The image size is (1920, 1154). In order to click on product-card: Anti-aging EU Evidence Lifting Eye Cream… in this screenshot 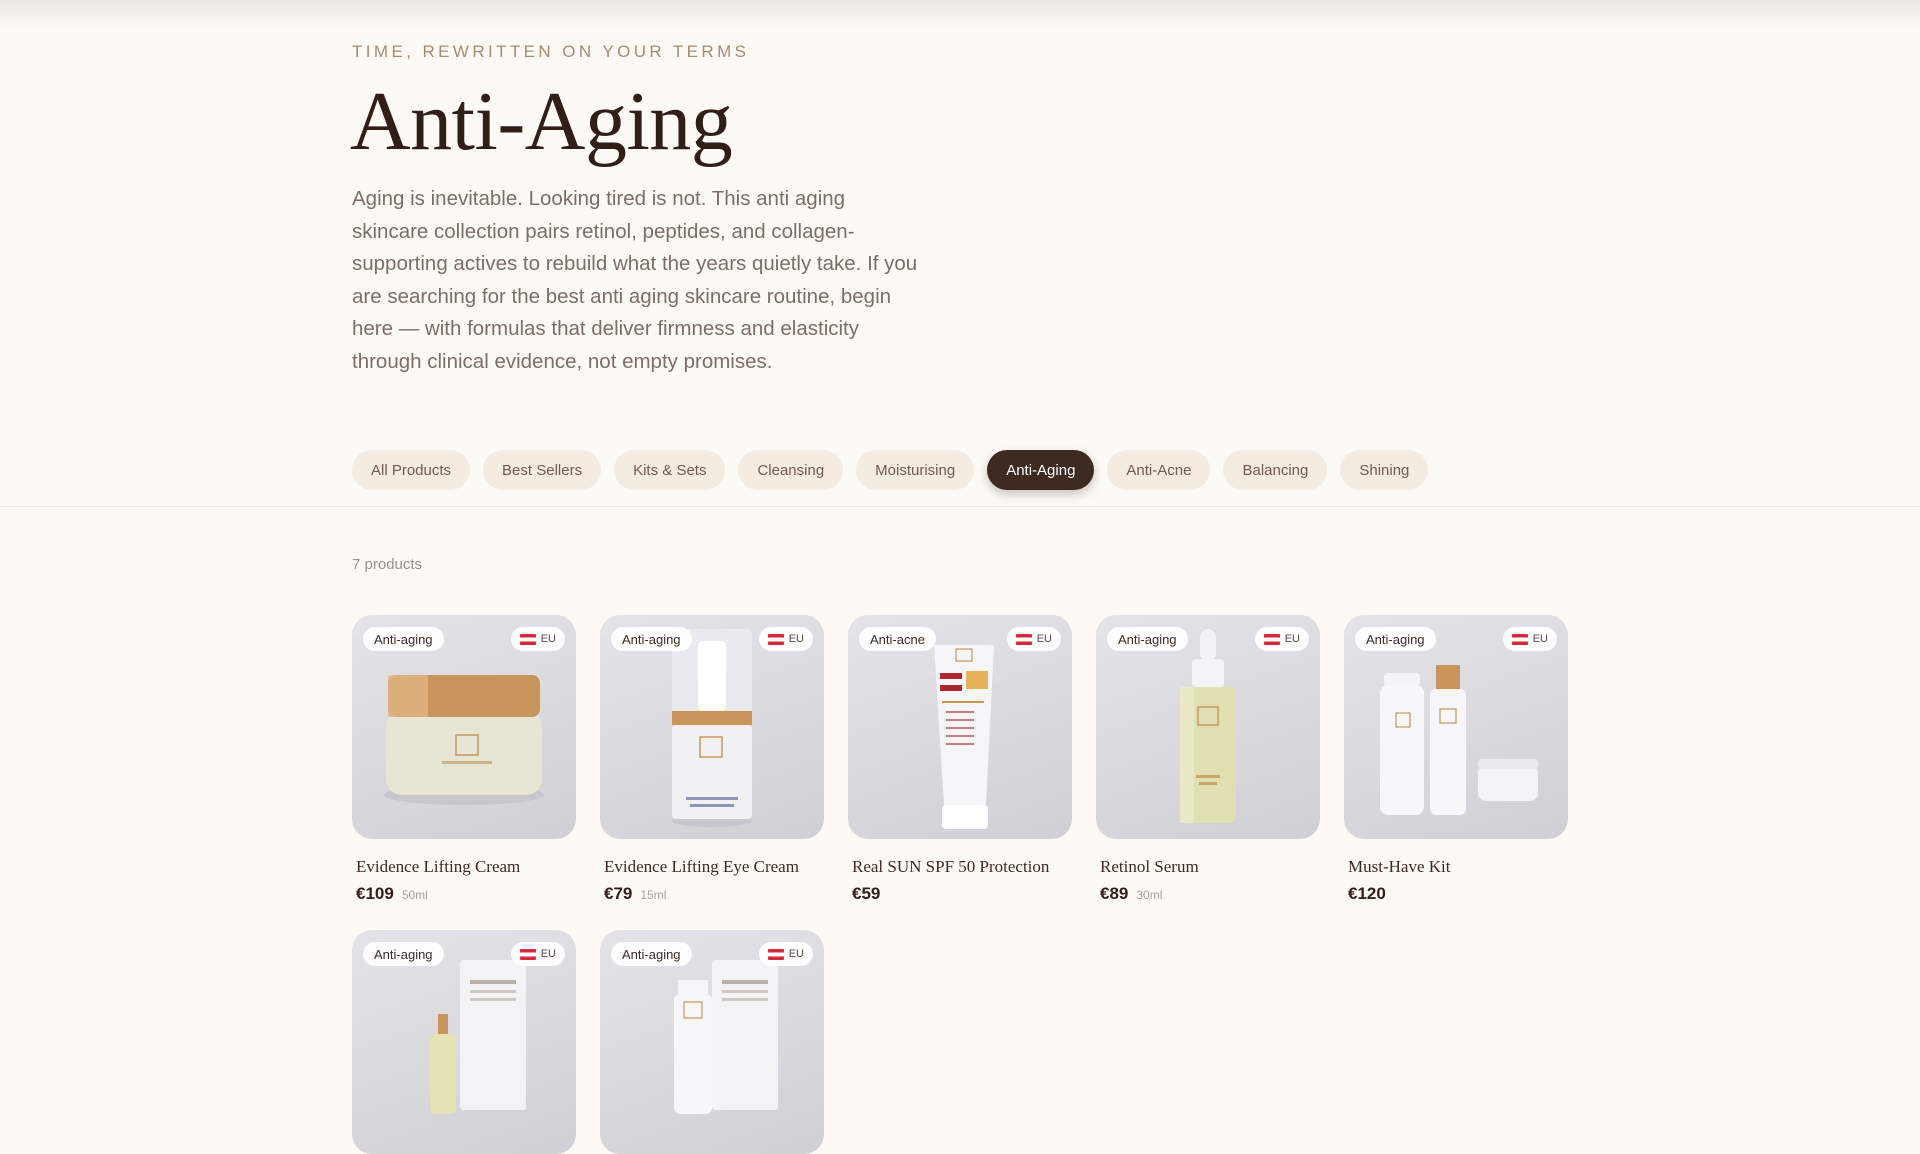, I will do `click(712, 759)`.